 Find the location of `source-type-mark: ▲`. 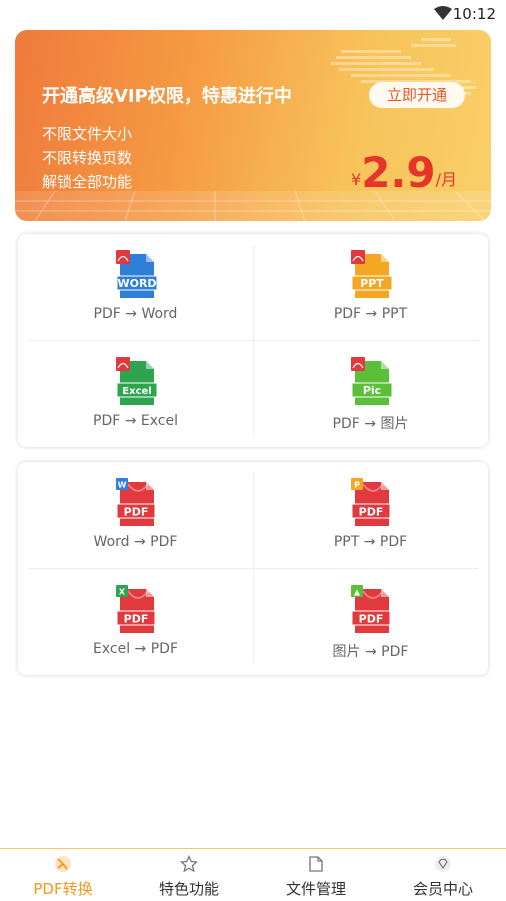

source-type-mark: ▲ is located at coordinates (357, 592).